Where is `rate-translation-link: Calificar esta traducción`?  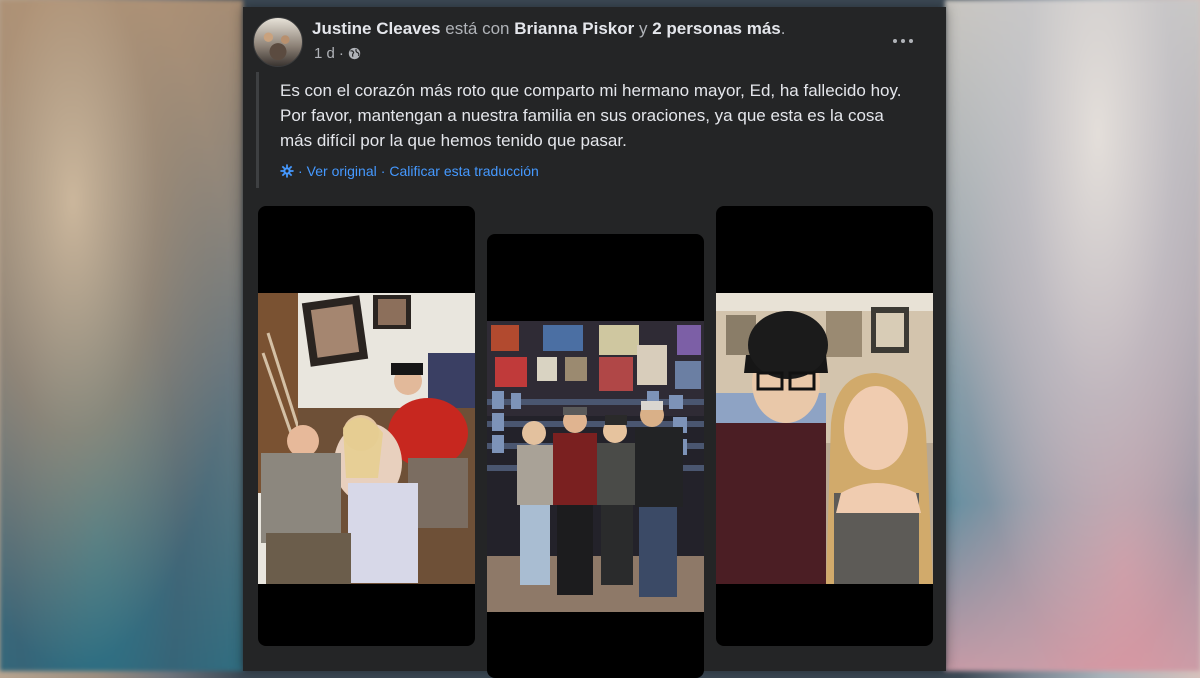 rate-translation-link: Calificar esta traducción is located at coordinates (463, 171).